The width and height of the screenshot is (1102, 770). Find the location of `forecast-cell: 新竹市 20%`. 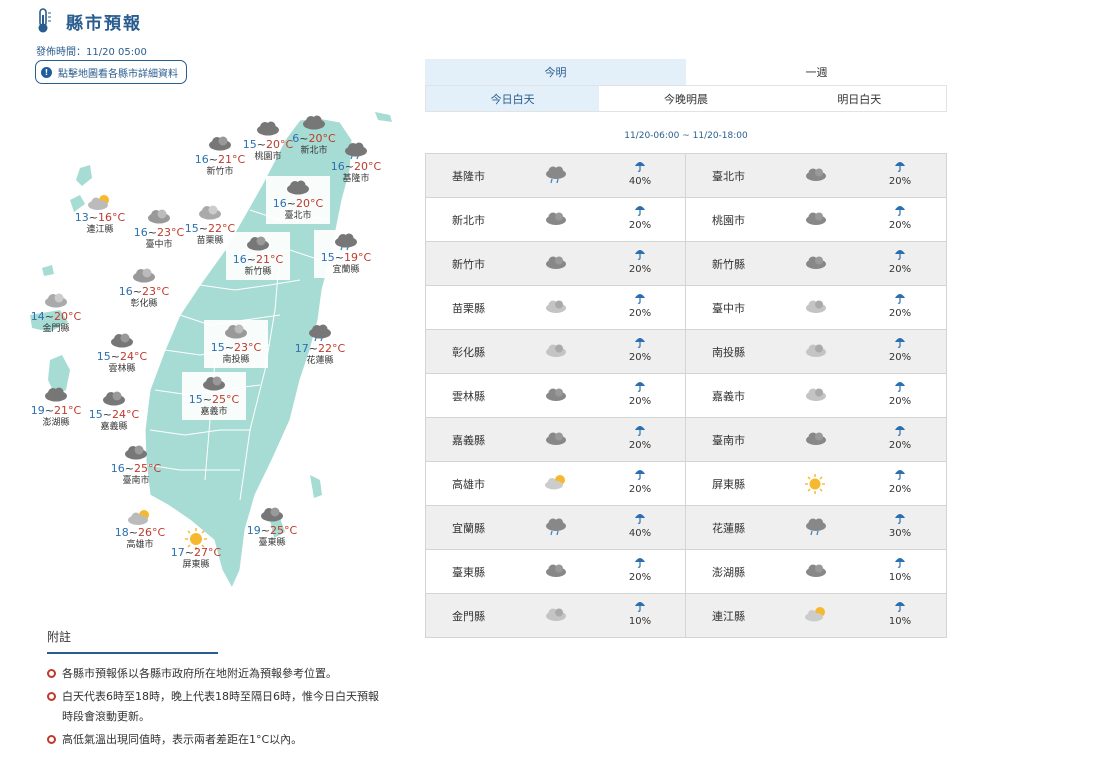

forecast-cell: 新竹市 20% is located at coordinates (556, 264).